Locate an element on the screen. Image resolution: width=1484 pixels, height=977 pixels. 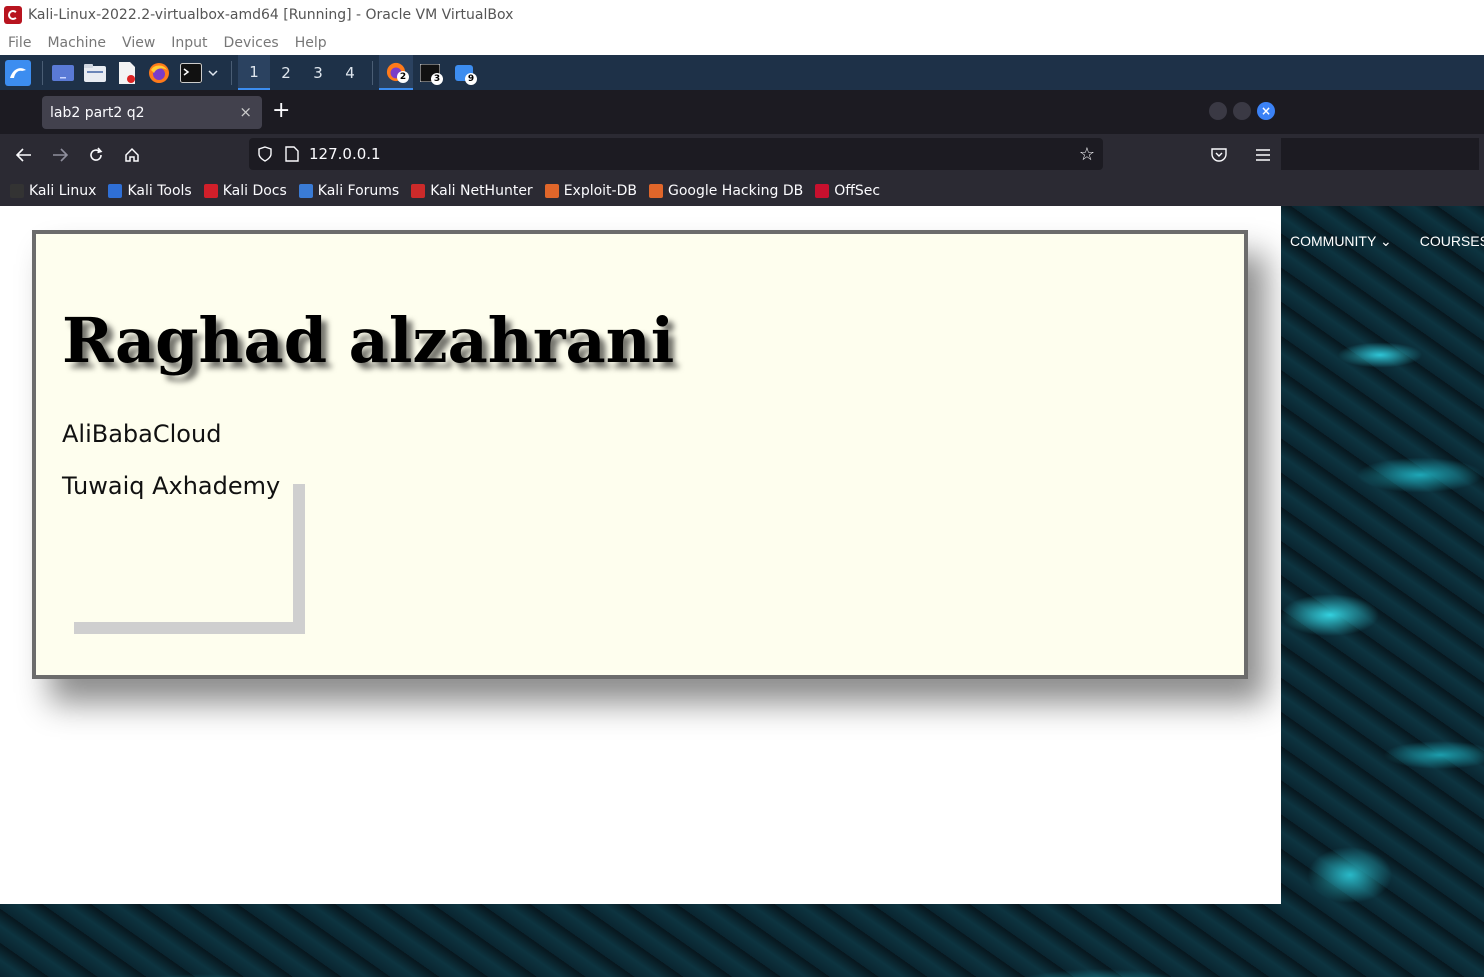
bookmark-item: Exploit-DB is located at coordinates (590, 191).